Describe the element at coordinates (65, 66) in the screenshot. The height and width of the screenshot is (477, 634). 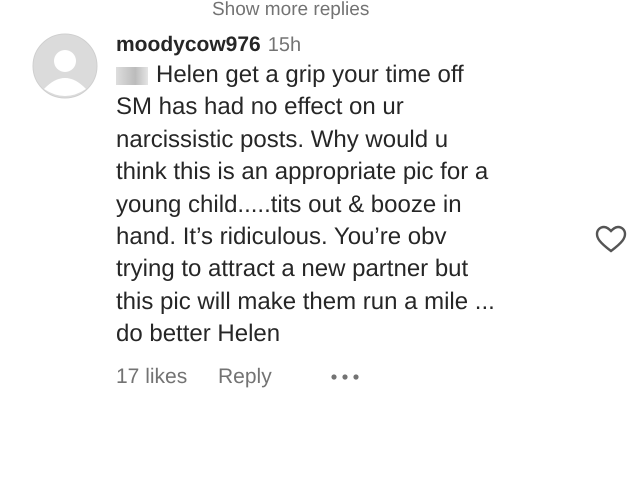
I see `avatar-icon` at that location.